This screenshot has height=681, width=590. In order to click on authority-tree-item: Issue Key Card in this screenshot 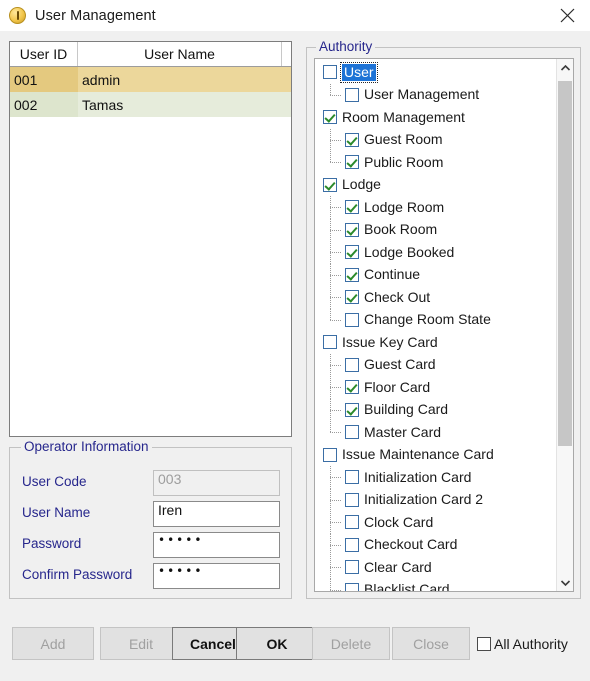, I will do `click(436, 342)`.